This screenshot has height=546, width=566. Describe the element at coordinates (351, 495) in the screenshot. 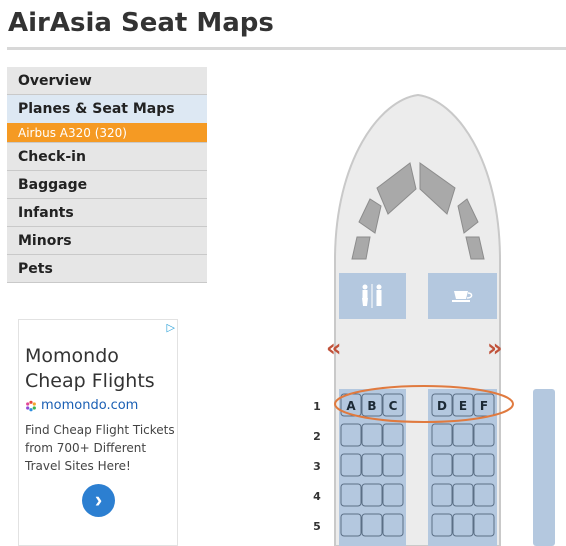

I see `seat-4A` at that location.